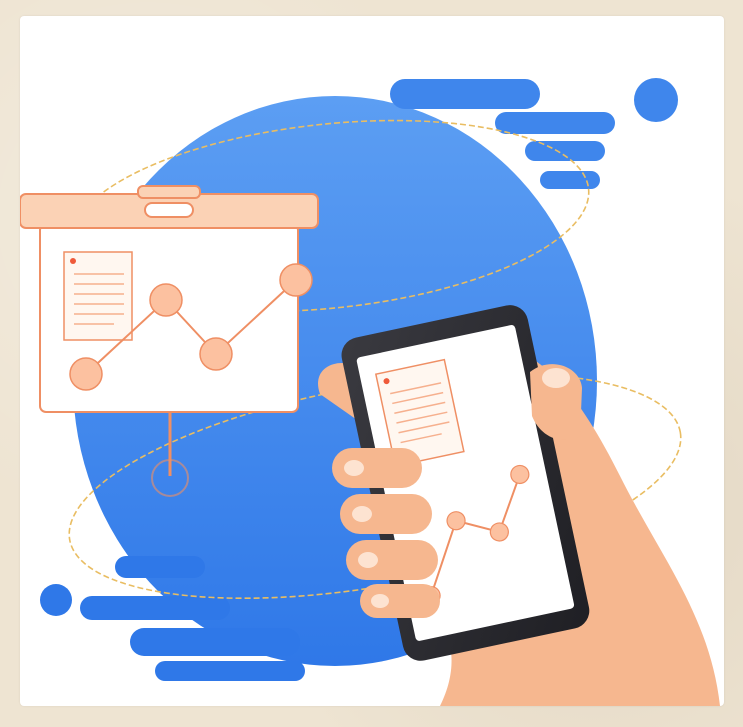  What do you see at coordinates (98, 296) in the screenshot?
I see `document-icon` at bounding box center [98, 296].